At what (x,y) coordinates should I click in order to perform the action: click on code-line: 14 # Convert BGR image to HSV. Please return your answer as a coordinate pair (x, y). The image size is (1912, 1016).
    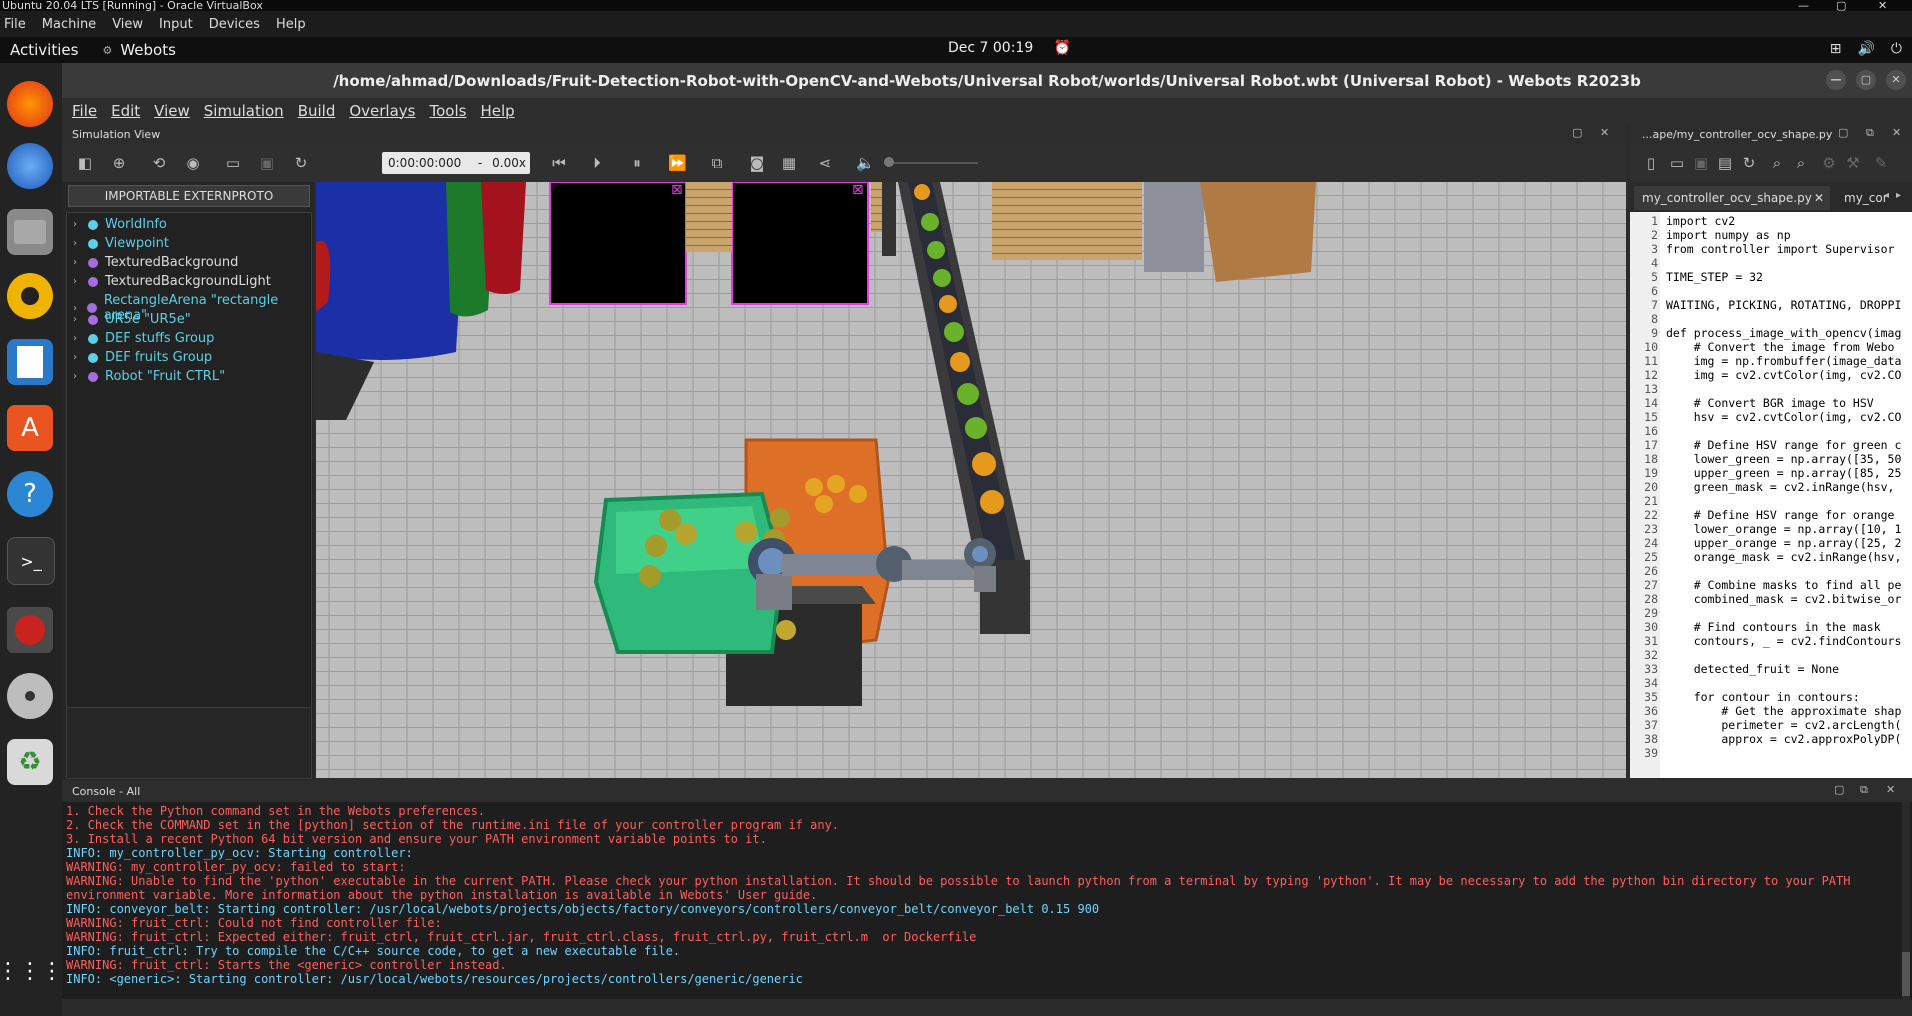
    Looking at the image, I should click on (1752, 403).